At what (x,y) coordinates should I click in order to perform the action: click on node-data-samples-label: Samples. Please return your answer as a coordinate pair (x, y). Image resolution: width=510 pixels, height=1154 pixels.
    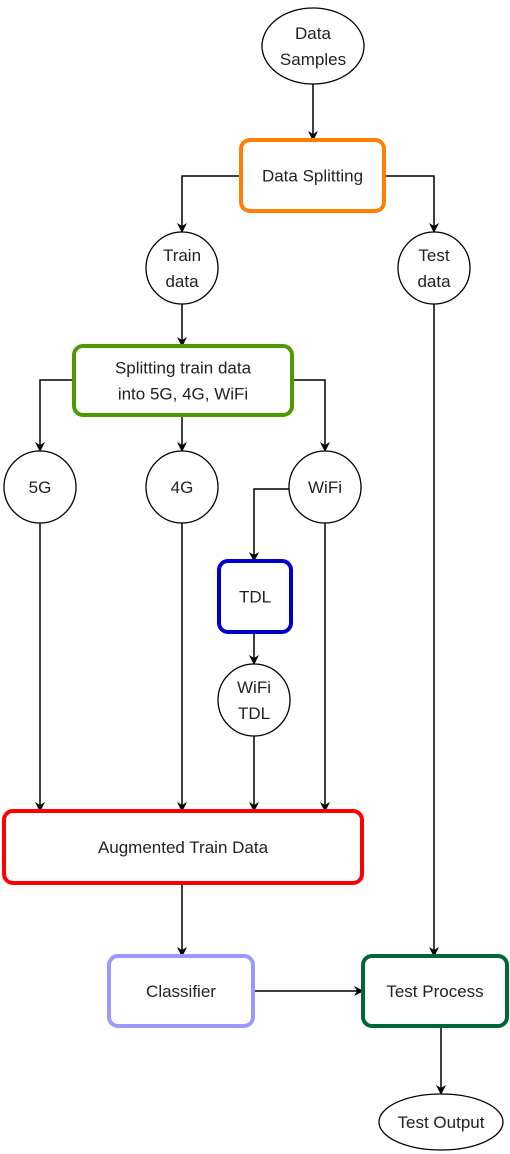
    Looking at the image, I should click on (313, 59).